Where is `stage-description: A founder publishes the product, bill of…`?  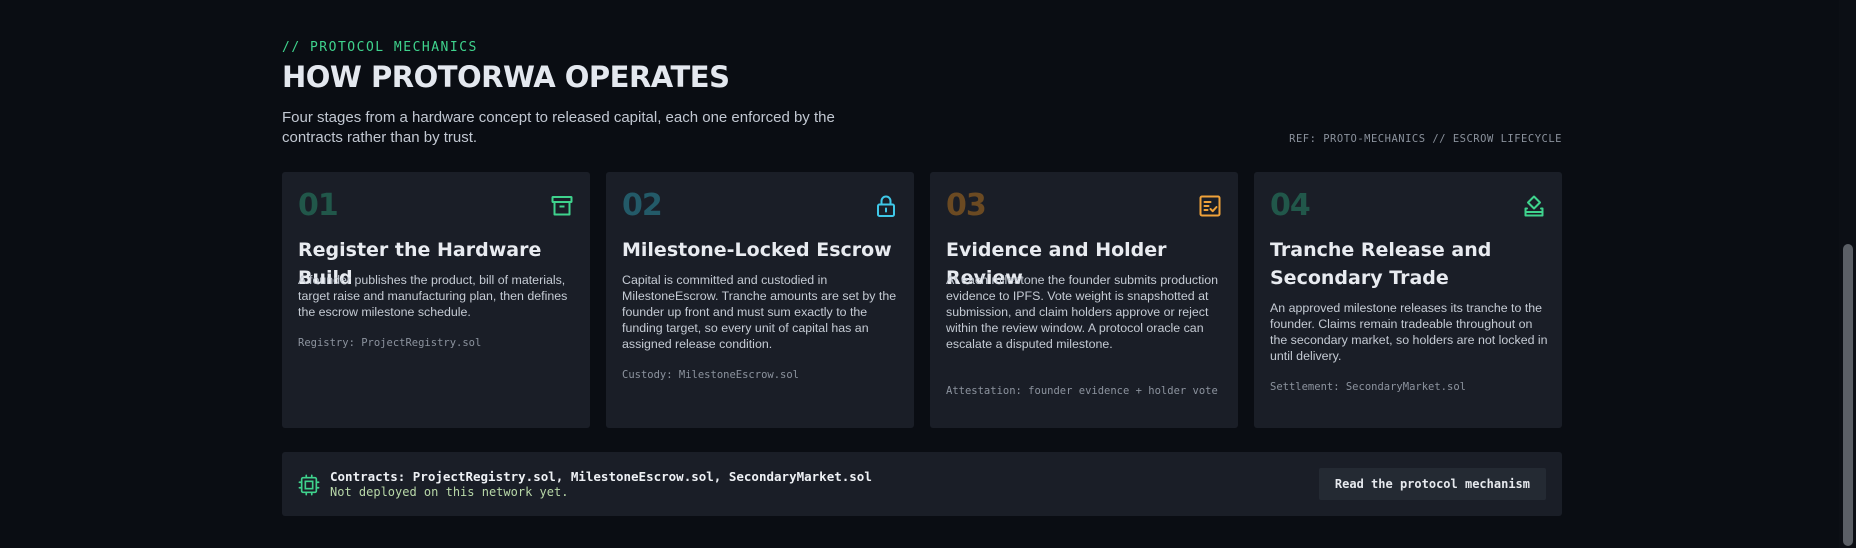 stage-description: A founder publishes the product, bill of… is located at coordinates (433, 296).